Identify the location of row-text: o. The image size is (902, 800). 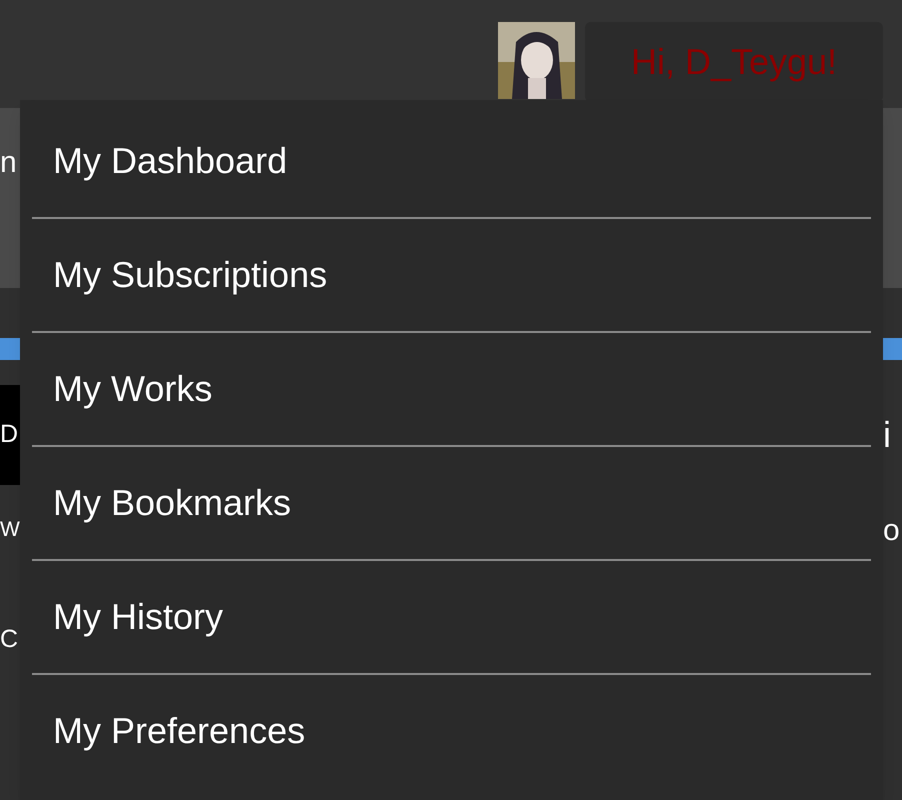
(891, 530).